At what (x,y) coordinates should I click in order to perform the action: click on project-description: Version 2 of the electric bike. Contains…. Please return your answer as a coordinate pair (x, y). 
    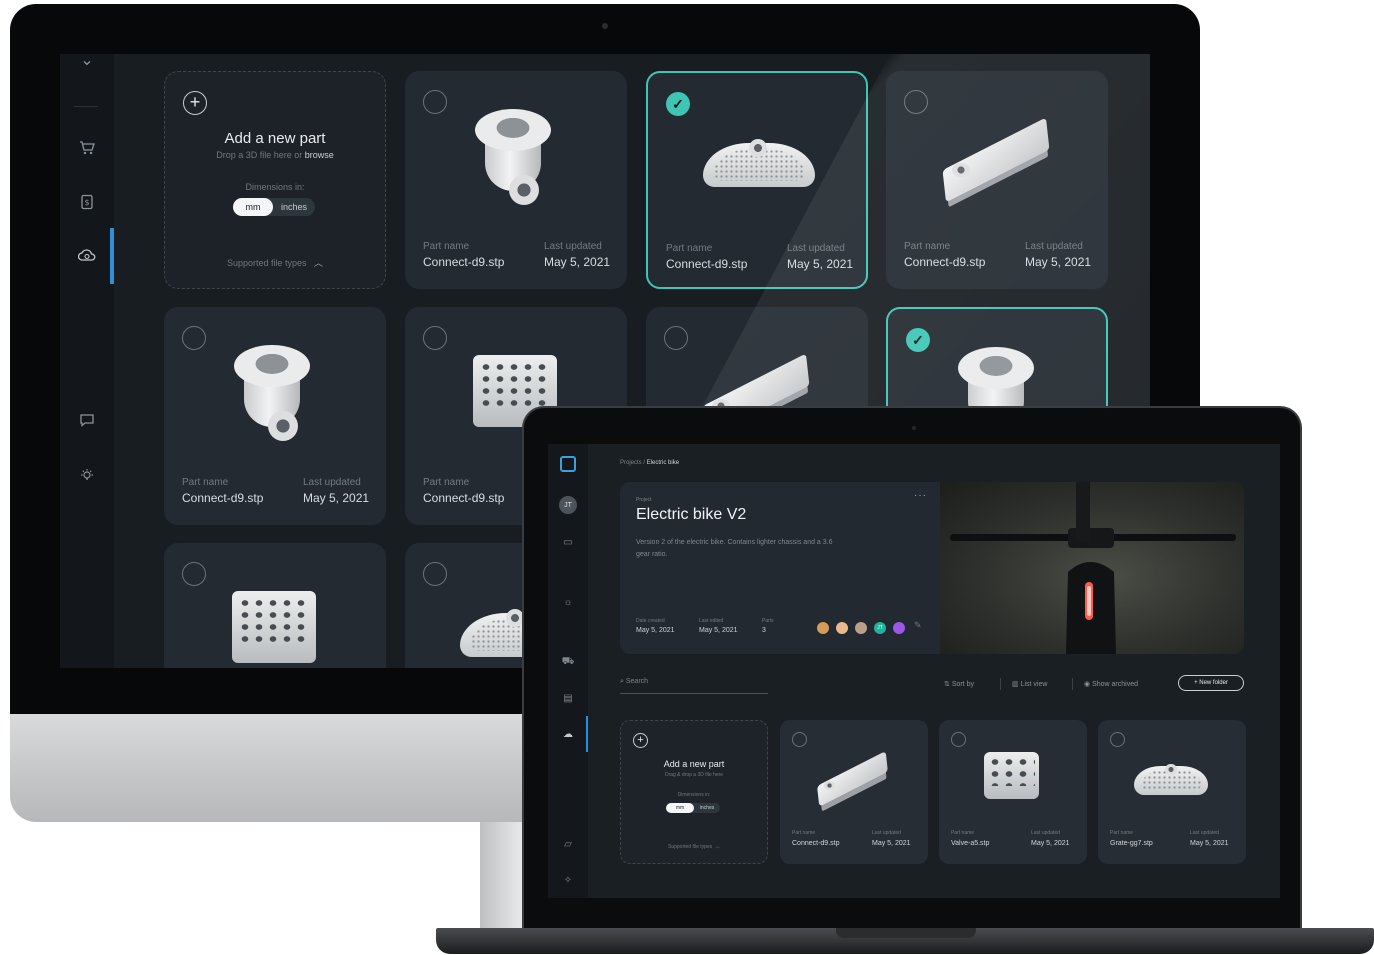
    Looking at the image, I should click on (734, 548).